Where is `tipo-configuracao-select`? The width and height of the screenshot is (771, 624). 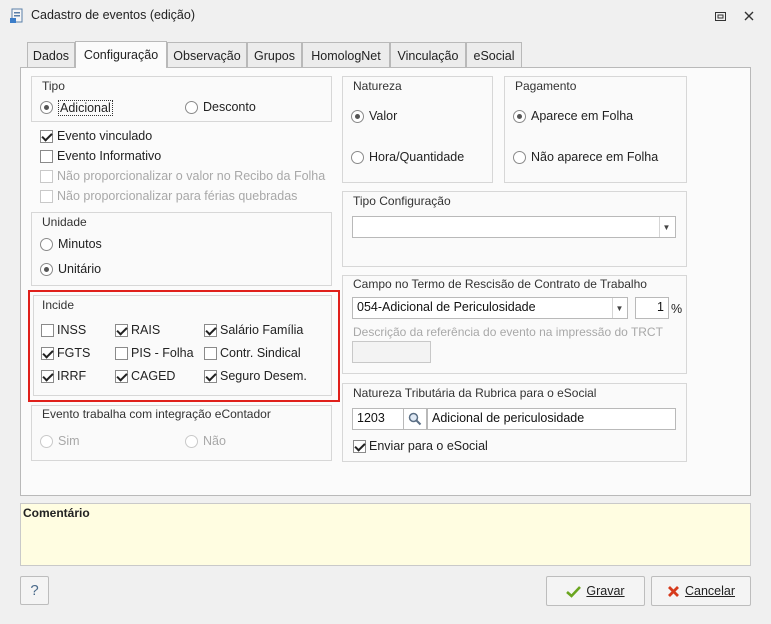 tipo-configuracao-select is located at coordinates (514, 227).